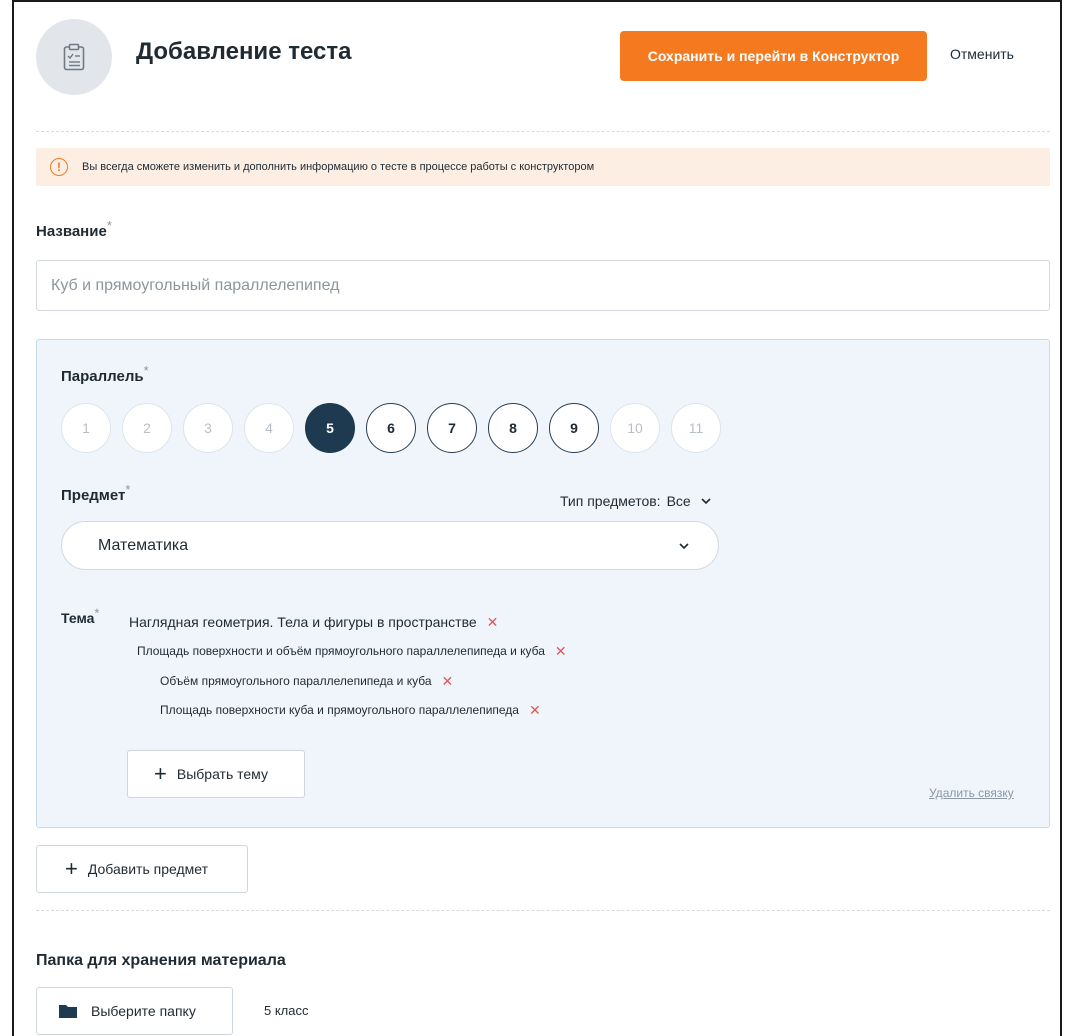 This screenshot has width=1065, height=1036. What do you see at coordinates (86, 428) in the screenshot?
I see `grade-option-1: 1` at bounding box center [86, 428].